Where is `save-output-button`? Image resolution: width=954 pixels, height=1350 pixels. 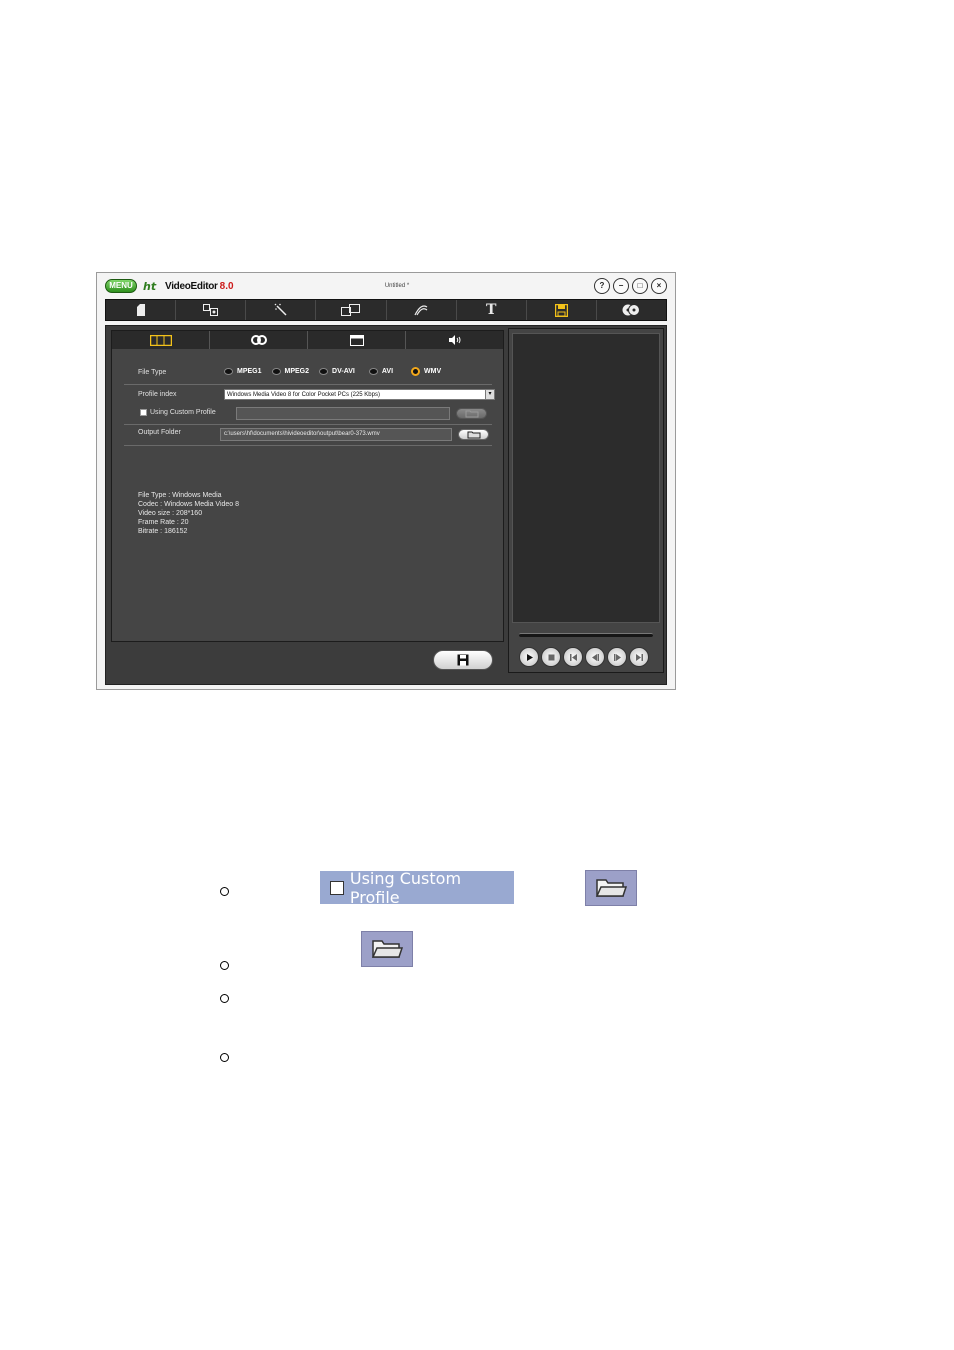
save-output-button is located at coordinates (463, 660).